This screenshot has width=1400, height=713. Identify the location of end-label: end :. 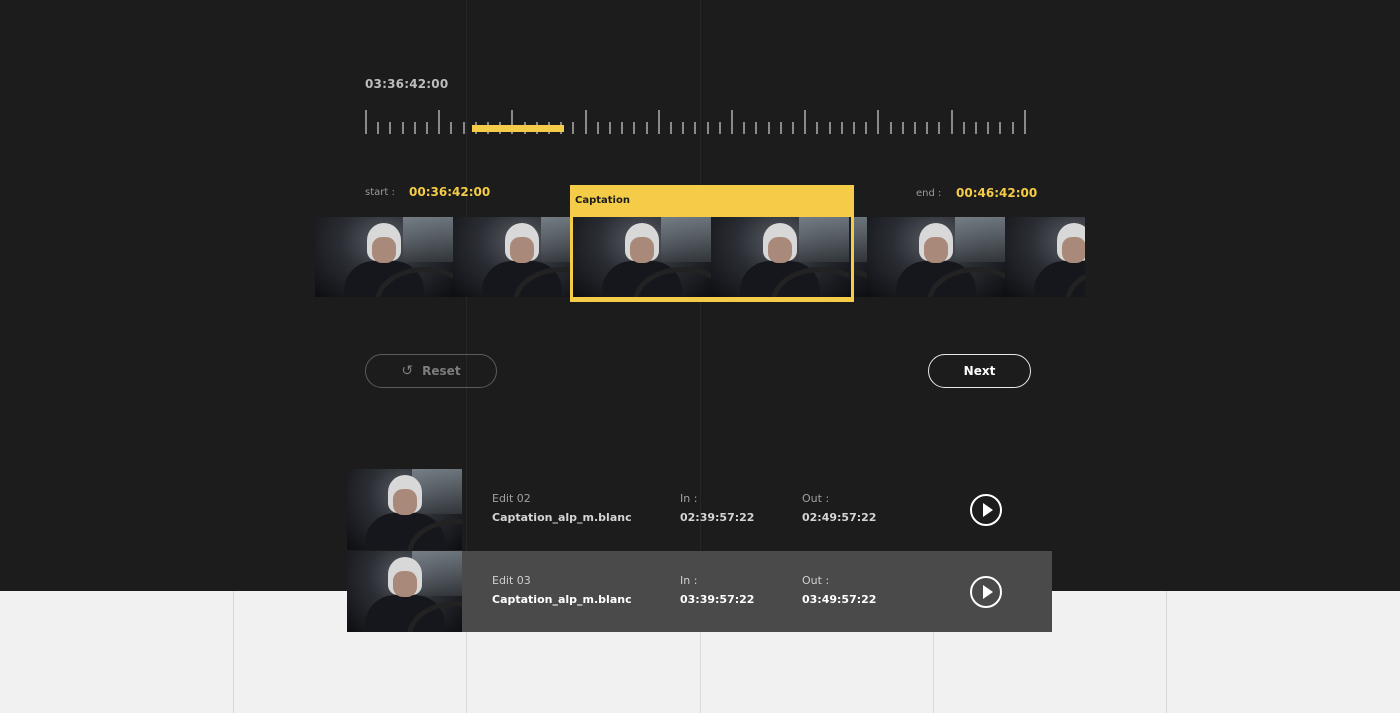
(929, 193).